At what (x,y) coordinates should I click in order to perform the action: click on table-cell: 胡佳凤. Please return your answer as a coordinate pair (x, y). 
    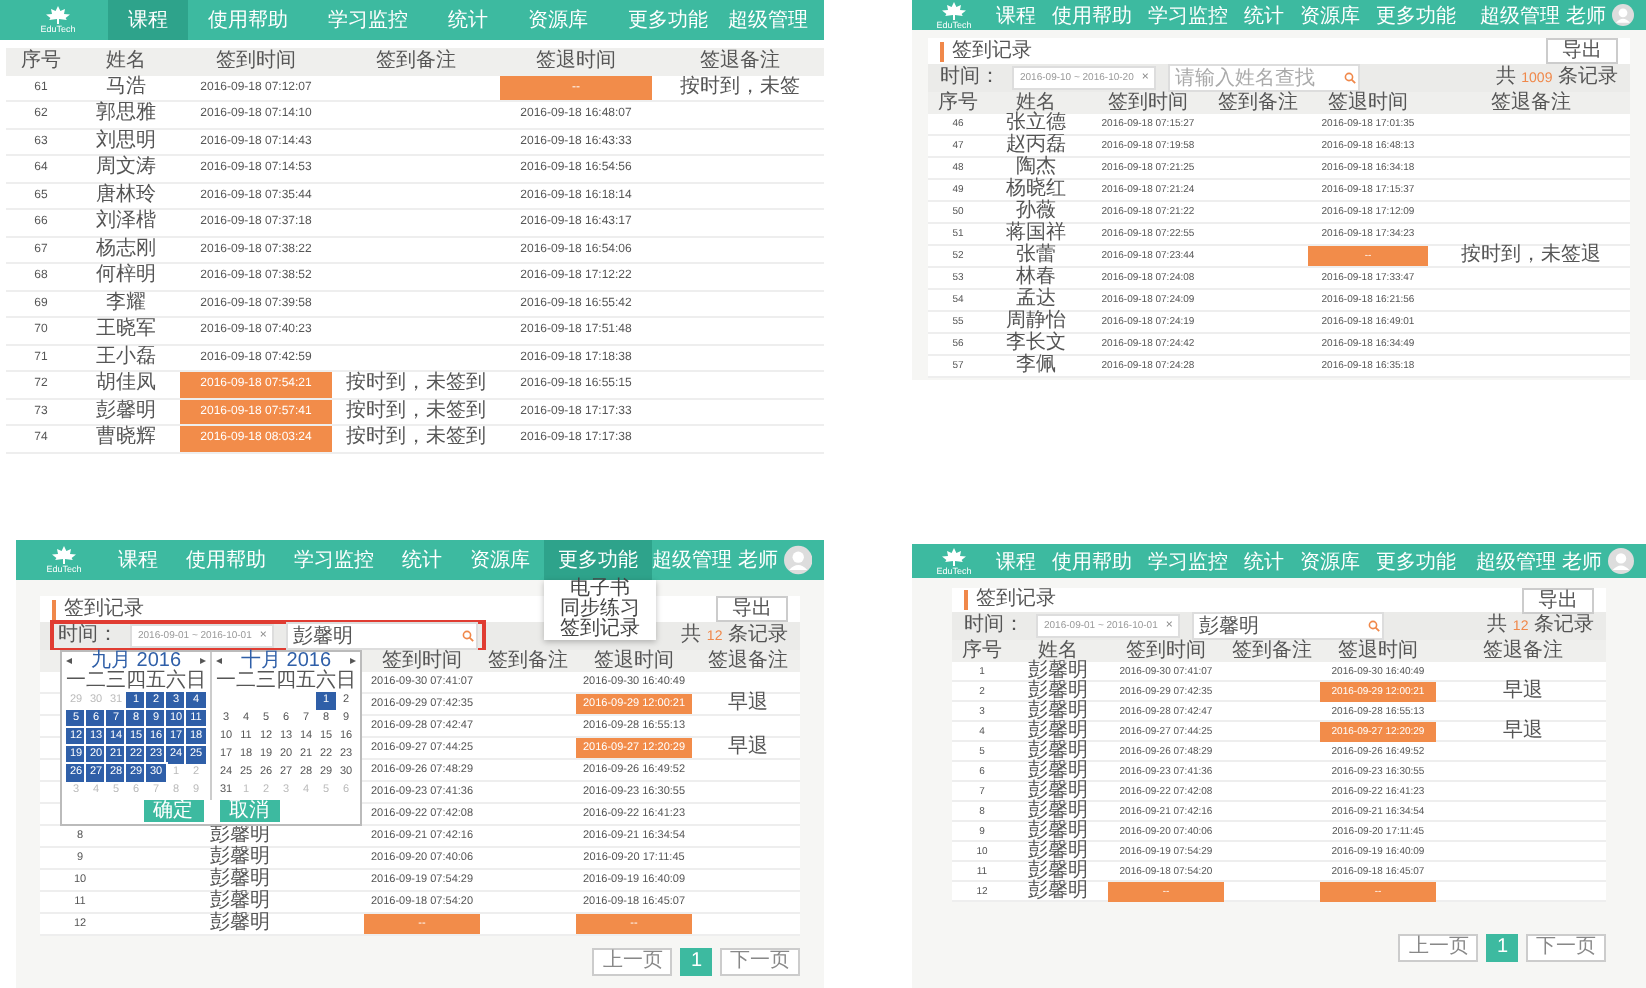
    Looking at the image, I should click on (126, 384).